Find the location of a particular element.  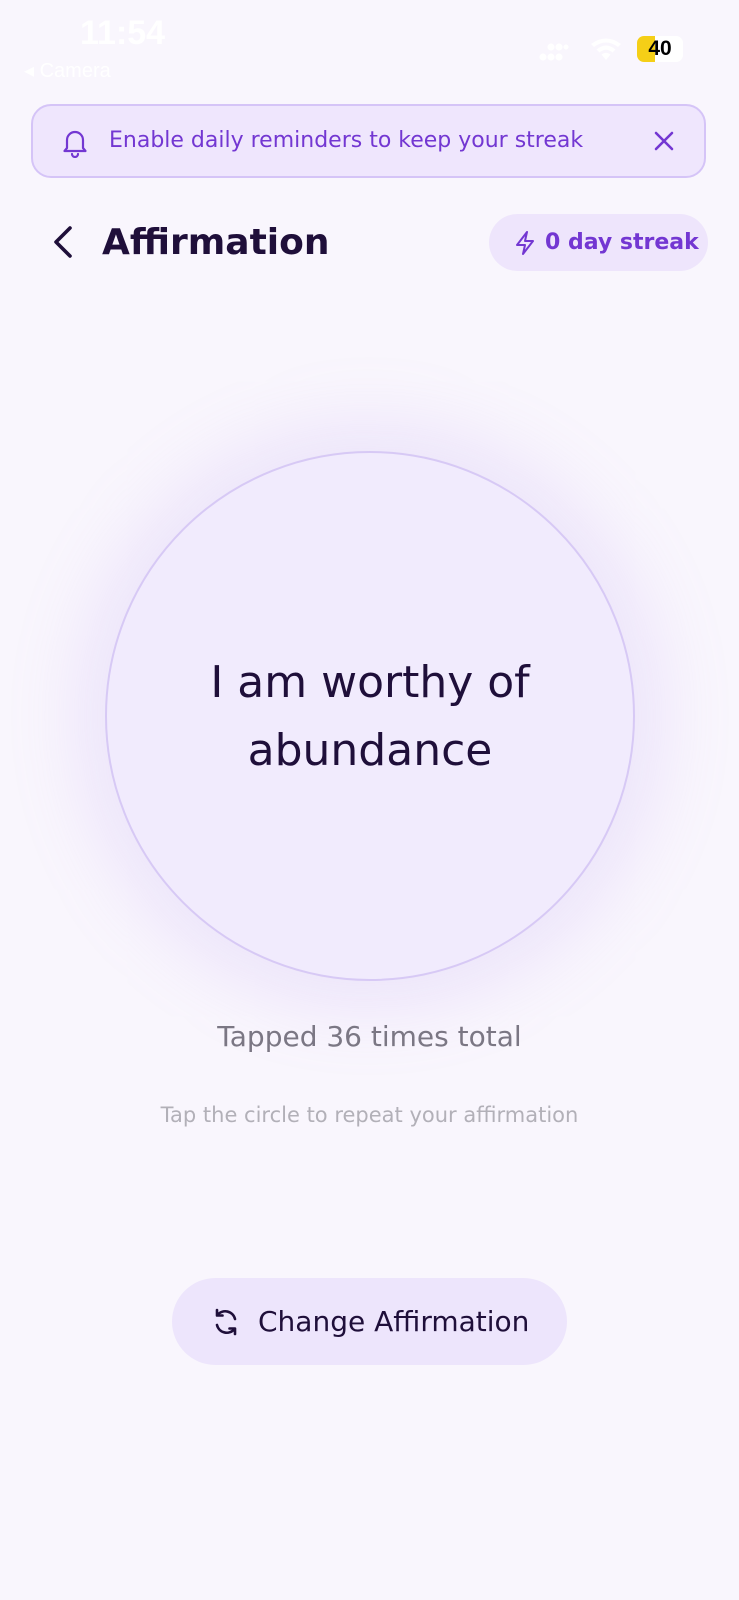

change-affirmation-button: Change Affirmation is located at coordinates (369, 1321).